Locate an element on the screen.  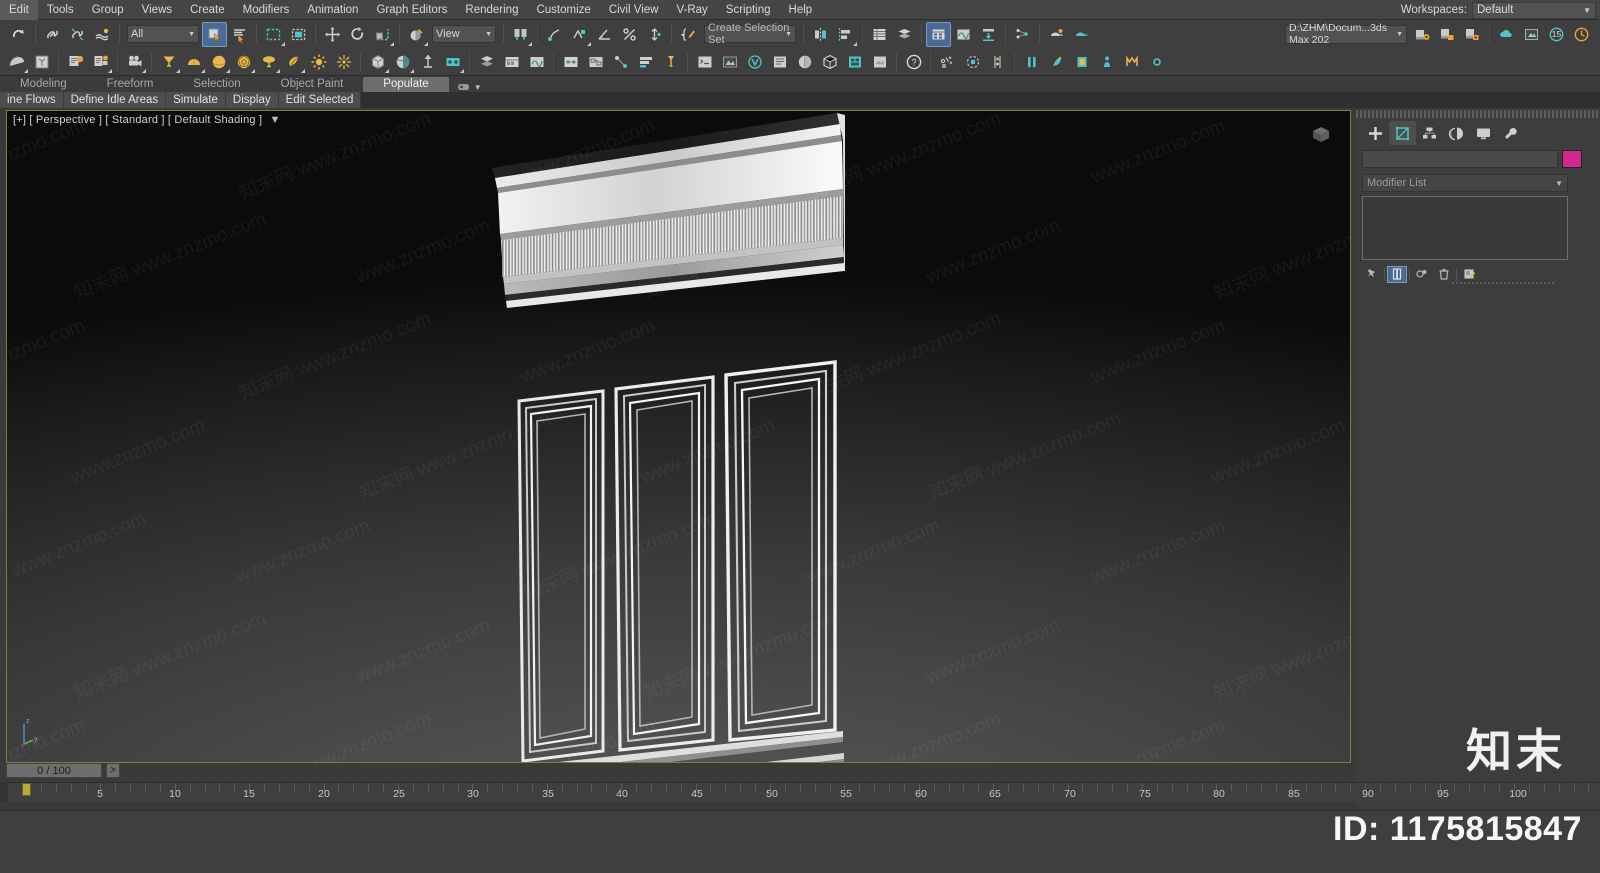
vray-light-lister-icon is located at coordinates (779, 61).